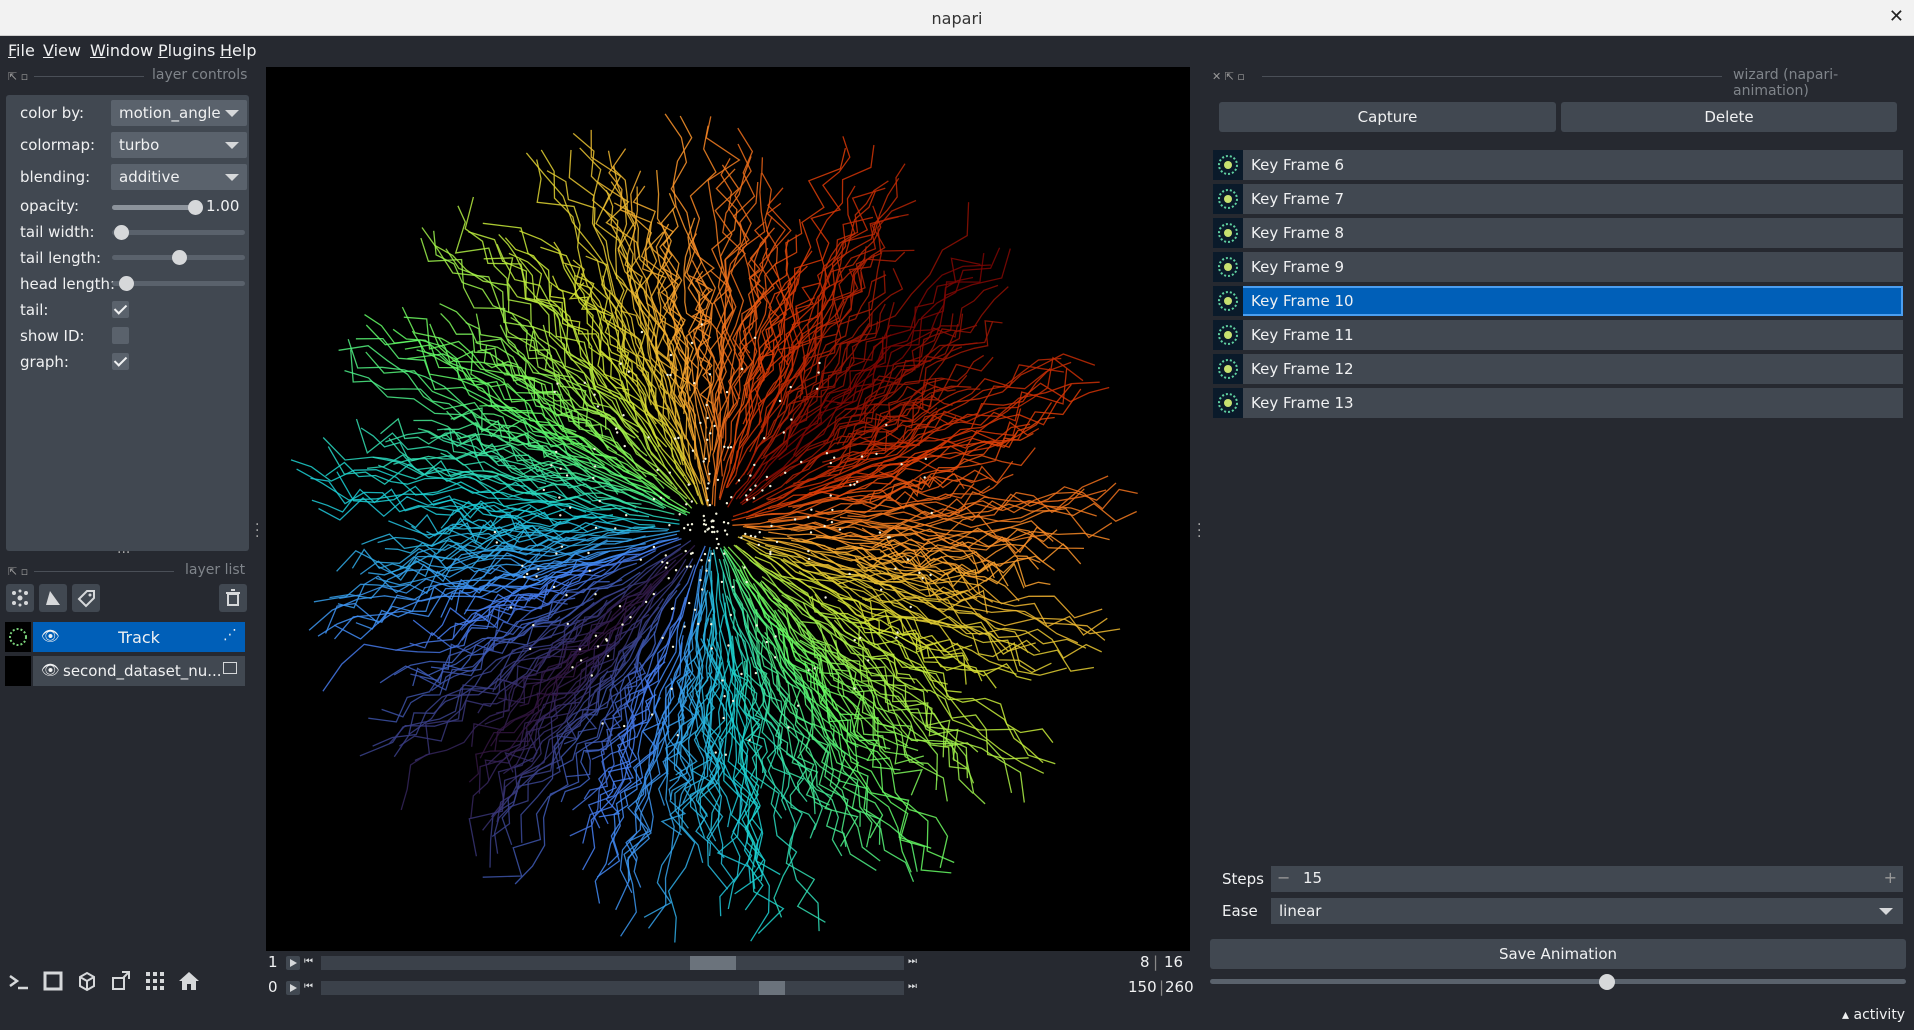 This screenshot has height=1030, width=1914. I want to click on dock-close-float-icons: ✕ ⇱ ▫, so click(1228, 76).